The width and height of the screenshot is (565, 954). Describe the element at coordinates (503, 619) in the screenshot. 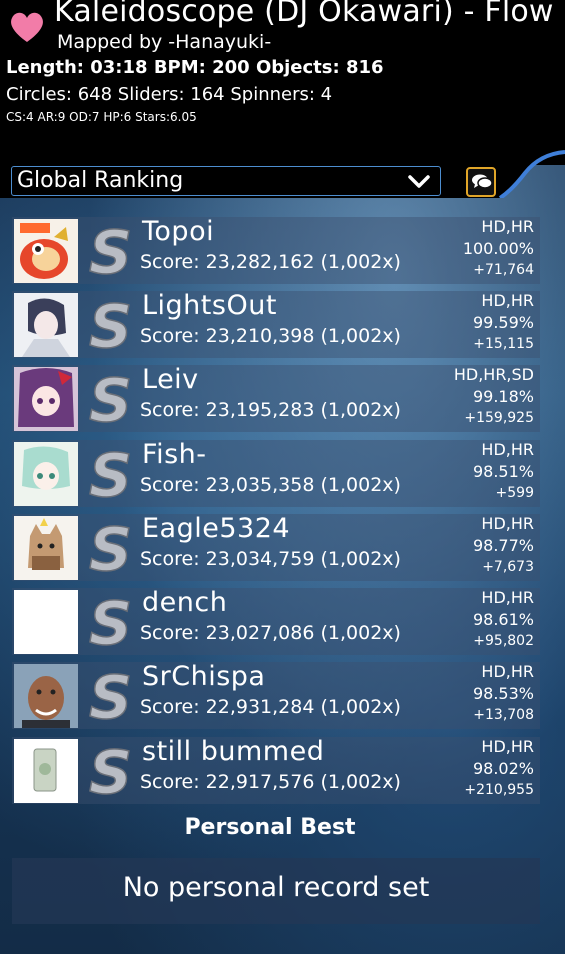

I see `accuracy-label: 98.61%` at that location.